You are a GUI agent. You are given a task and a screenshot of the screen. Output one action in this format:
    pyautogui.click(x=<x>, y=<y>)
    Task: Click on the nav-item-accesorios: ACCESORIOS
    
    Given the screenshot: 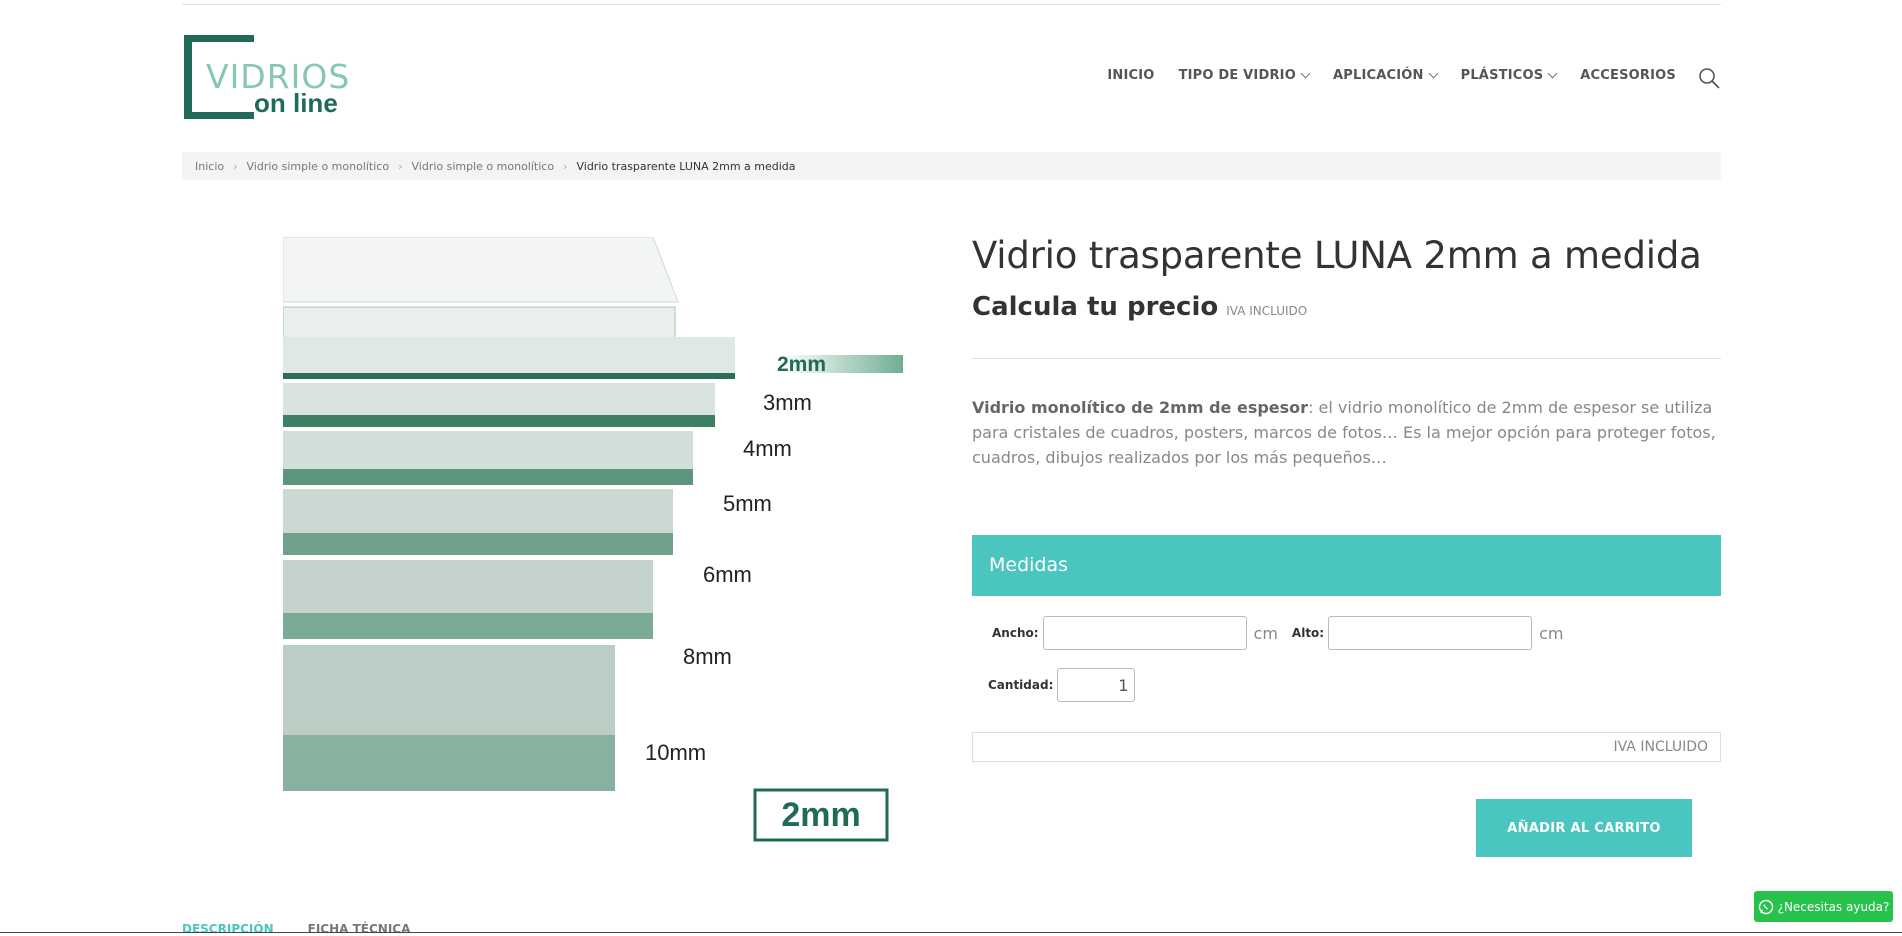 What is the action you would take?
    pyautogui.click(x=1628, y=75)
    